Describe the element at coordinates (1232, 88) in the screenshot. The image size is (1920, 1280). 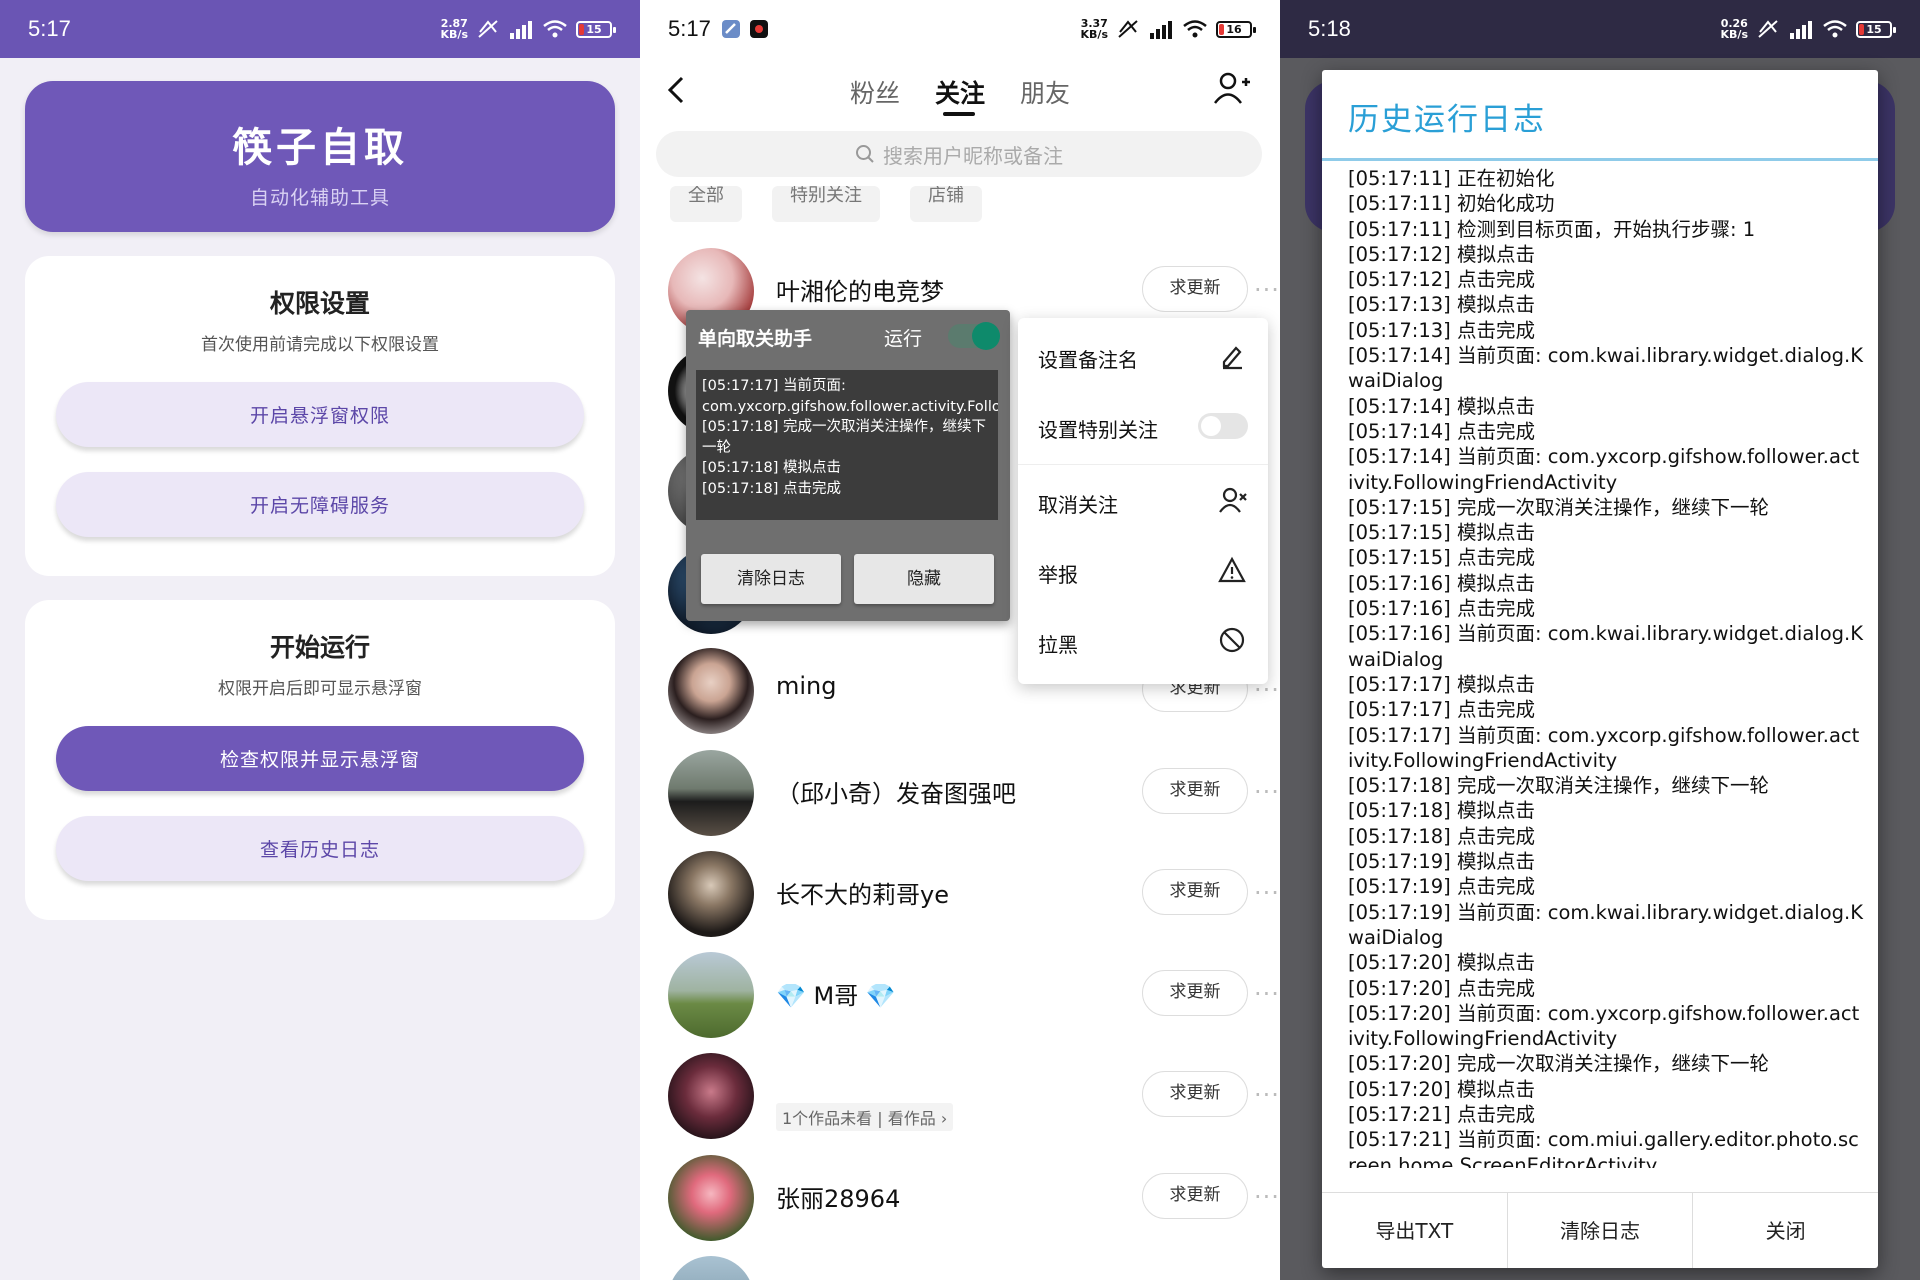
I see `add-friend-icon` at that location.